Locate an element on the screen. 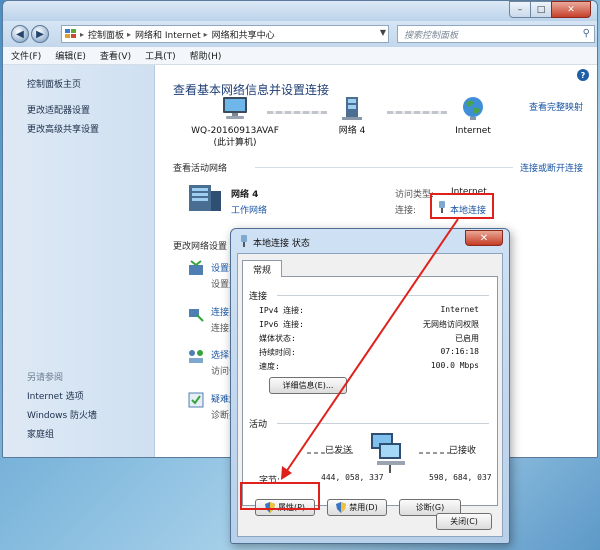 This screenshot has height=550, width=600. dialog-close-button: 关闭(C) is located at coordinates (464, 521).